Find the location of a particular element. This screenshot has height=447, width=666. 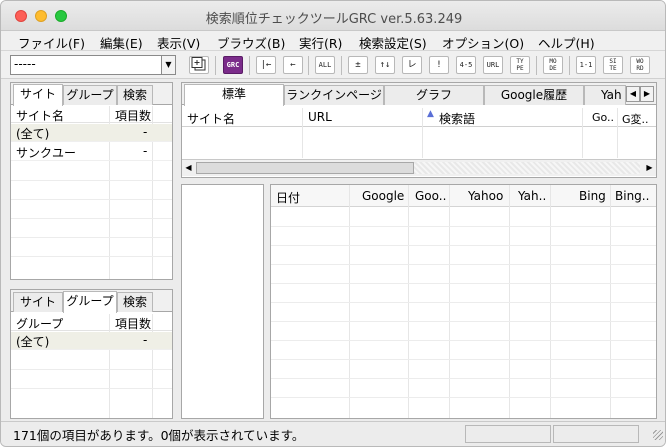

site-grid-header: サイト名 項目数 is located at coordinates (91, 114).